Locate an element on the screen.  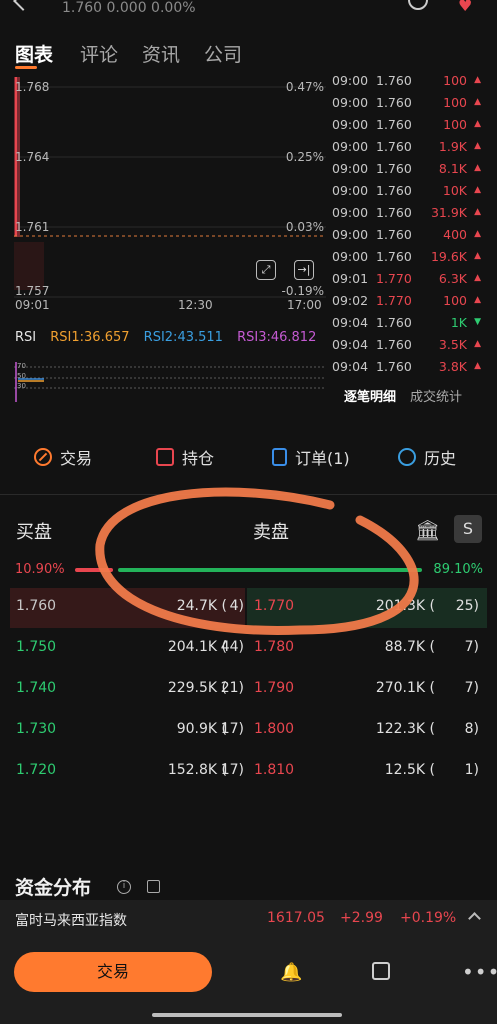
bid-price: 1.730 is located at coordinates (36, 729).